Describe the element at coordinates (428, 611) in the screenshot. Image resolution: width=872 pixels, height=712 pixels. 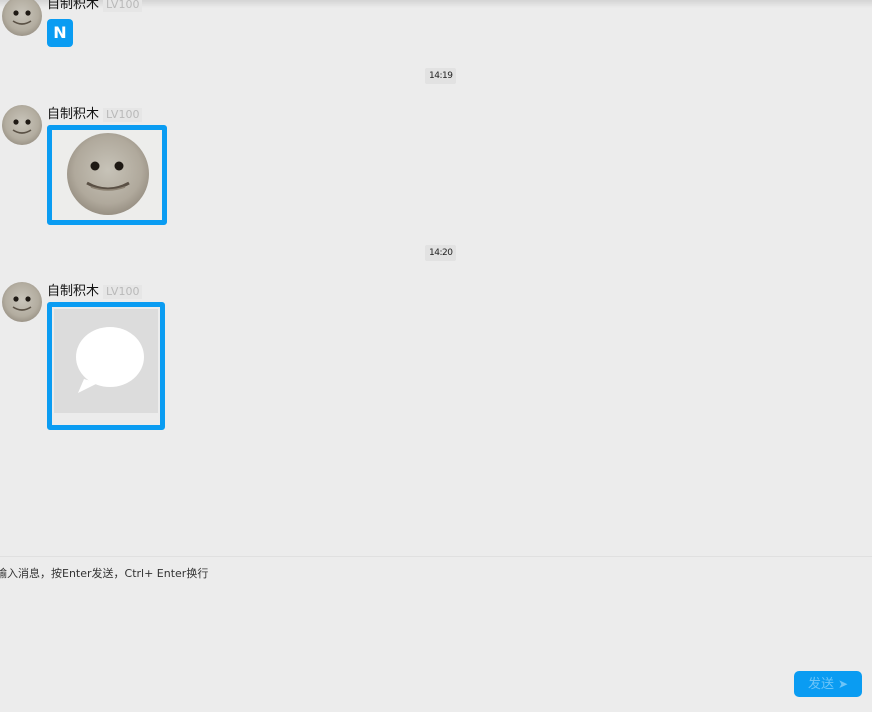
I see `message-input` at that location.